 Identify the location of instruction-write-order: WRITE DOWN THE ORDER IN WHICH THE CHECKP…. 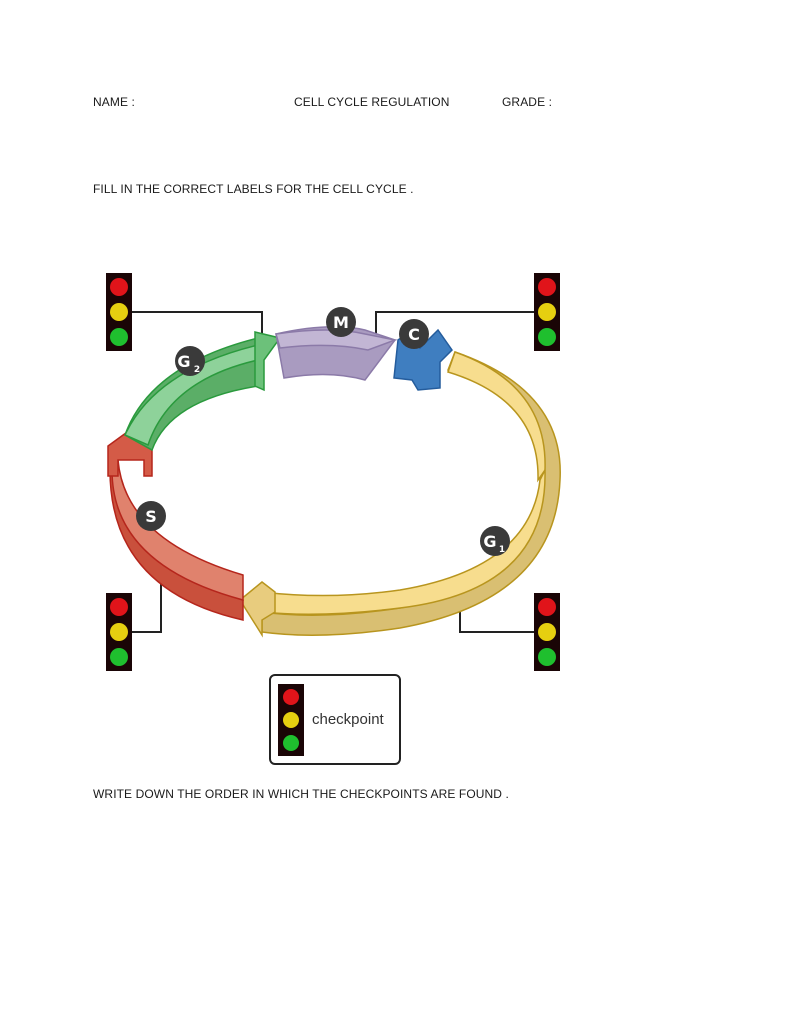
(301, 794).